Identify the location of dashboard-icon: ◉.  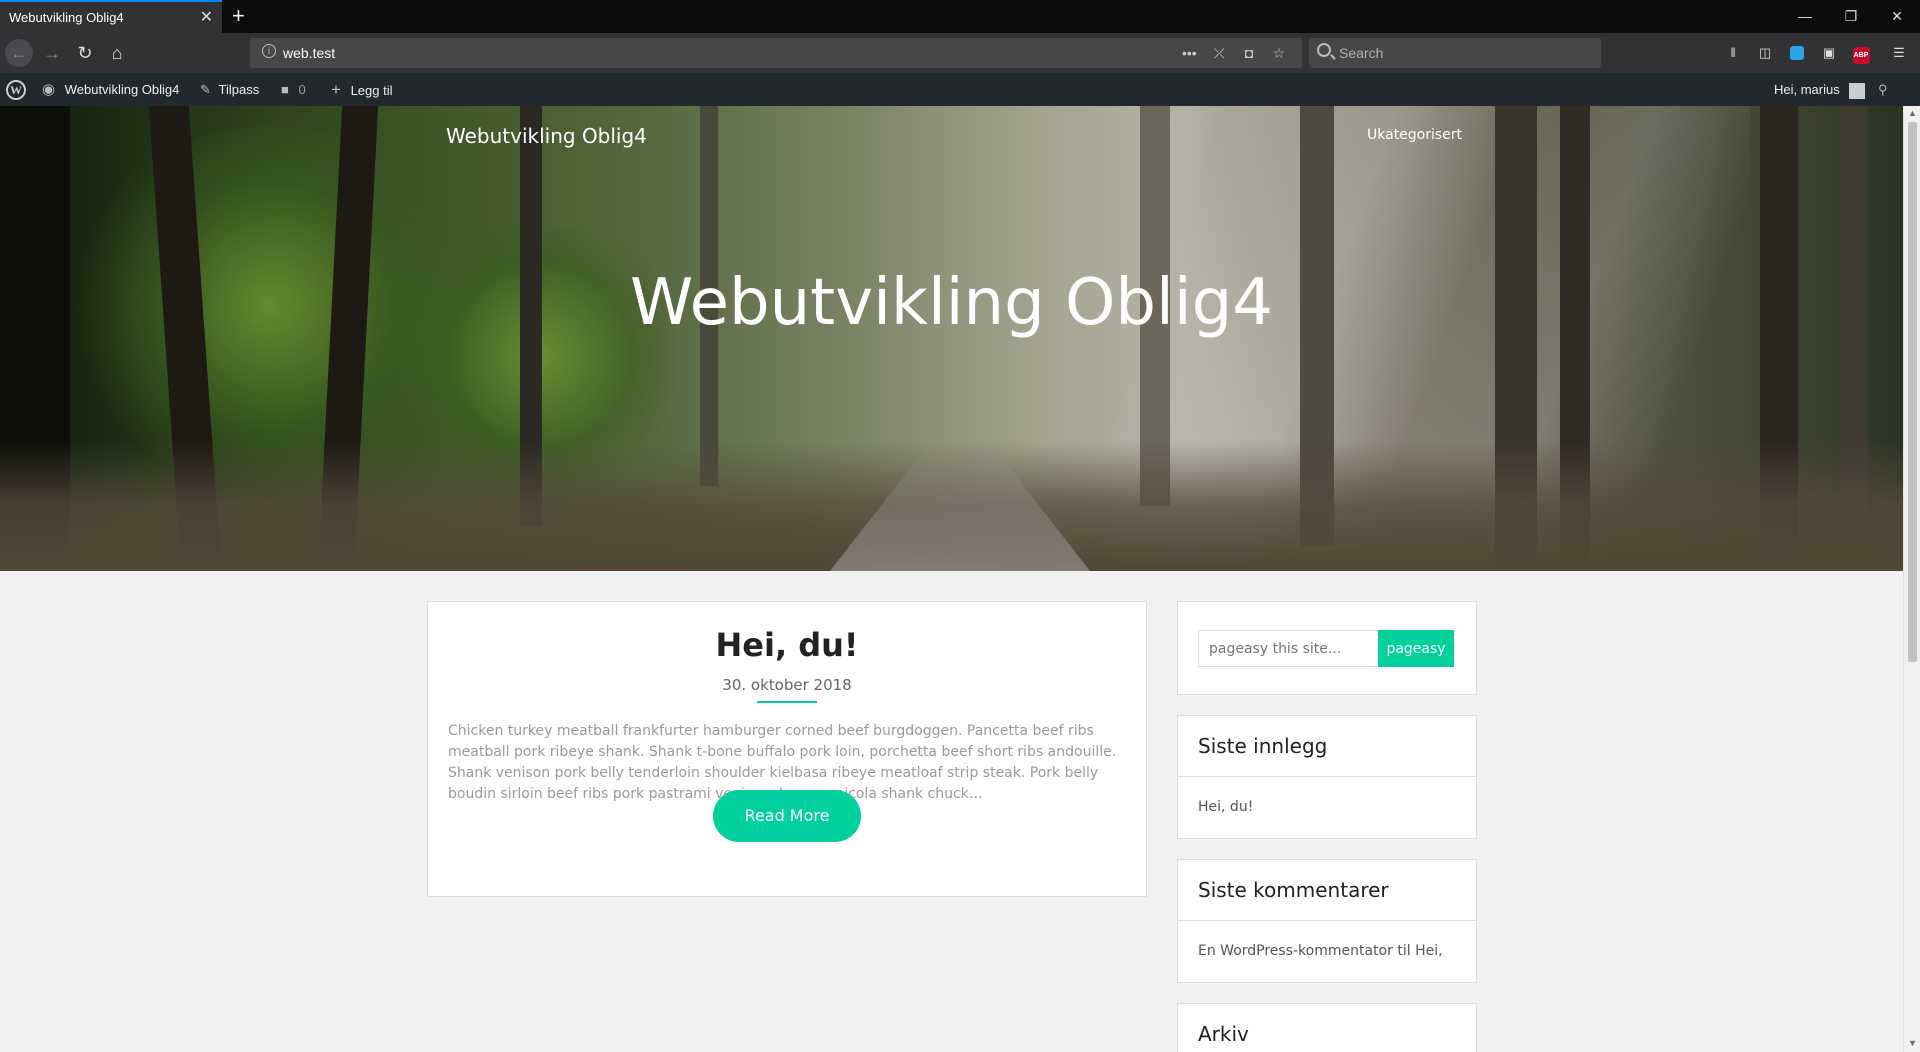
(49, 89).